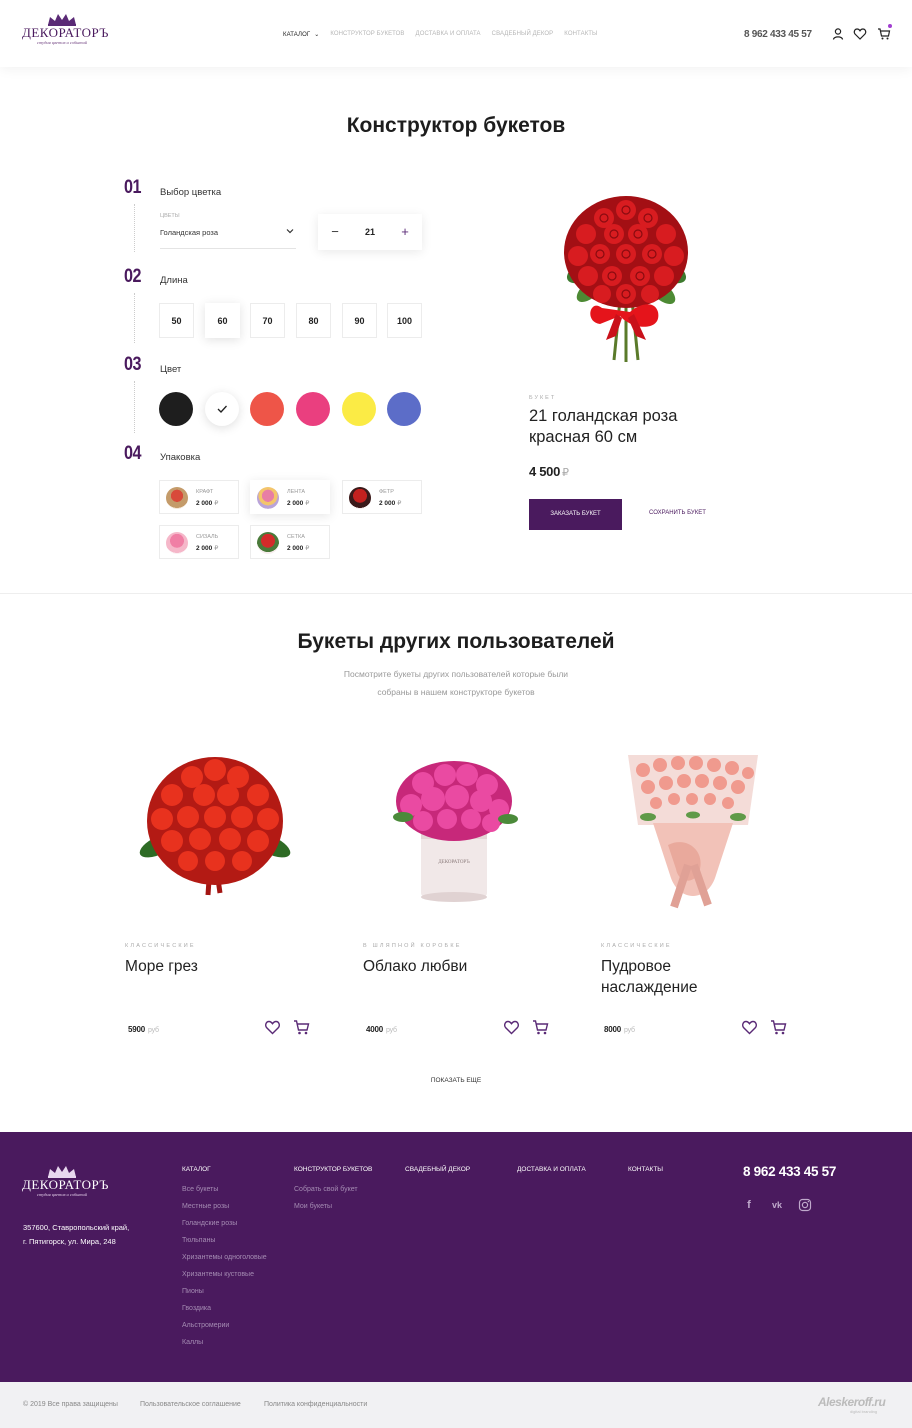 This screenshot has height=1428, width=912. What do you see at coordinates (198, 1240) in the screenshot?
I see `footer-link: Тюльпаны` at bounding box center [198, 1240].